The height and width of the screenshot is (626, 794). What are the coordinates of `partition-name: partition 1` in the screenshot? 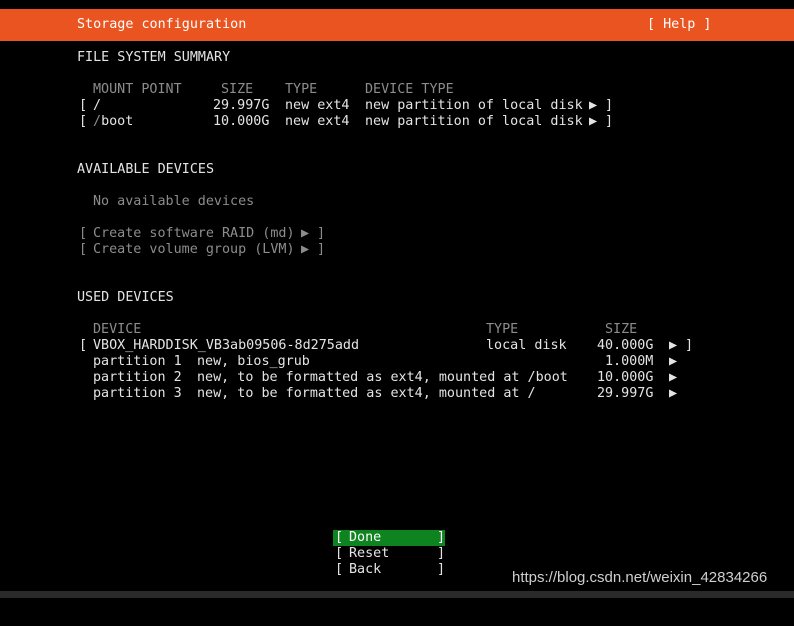 It's located at (137, 361).